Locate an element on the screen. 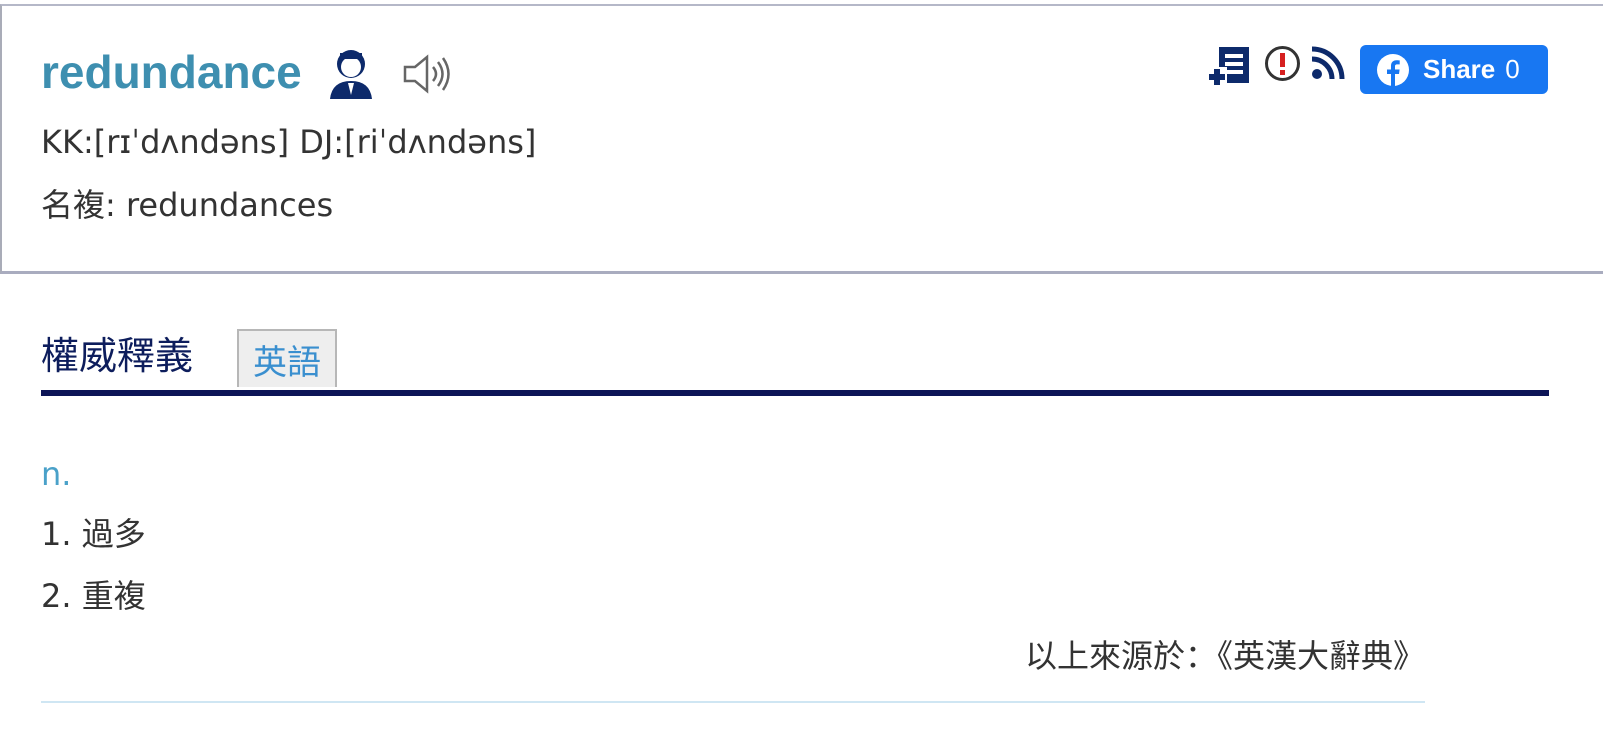 The height and width of the screenshot is (731, 1603). definition-sense: 1. 過多 is located at coordinates (93, 534).